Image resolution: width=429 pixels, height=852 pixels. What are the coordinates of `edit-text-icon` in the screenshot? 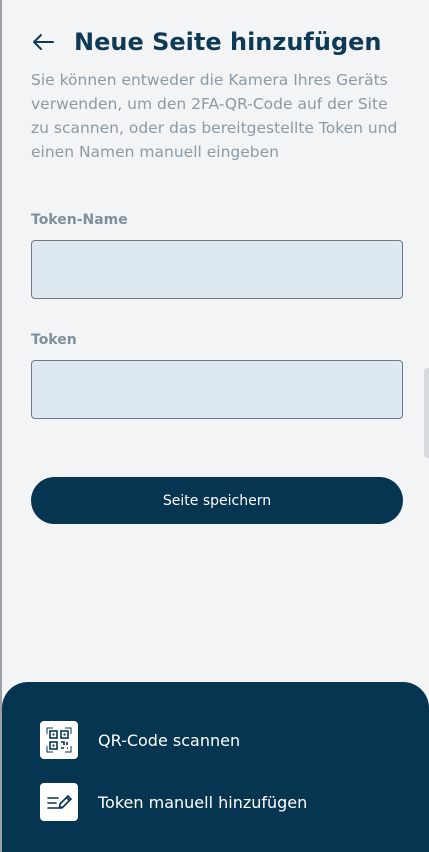 It's located at (59, 802).